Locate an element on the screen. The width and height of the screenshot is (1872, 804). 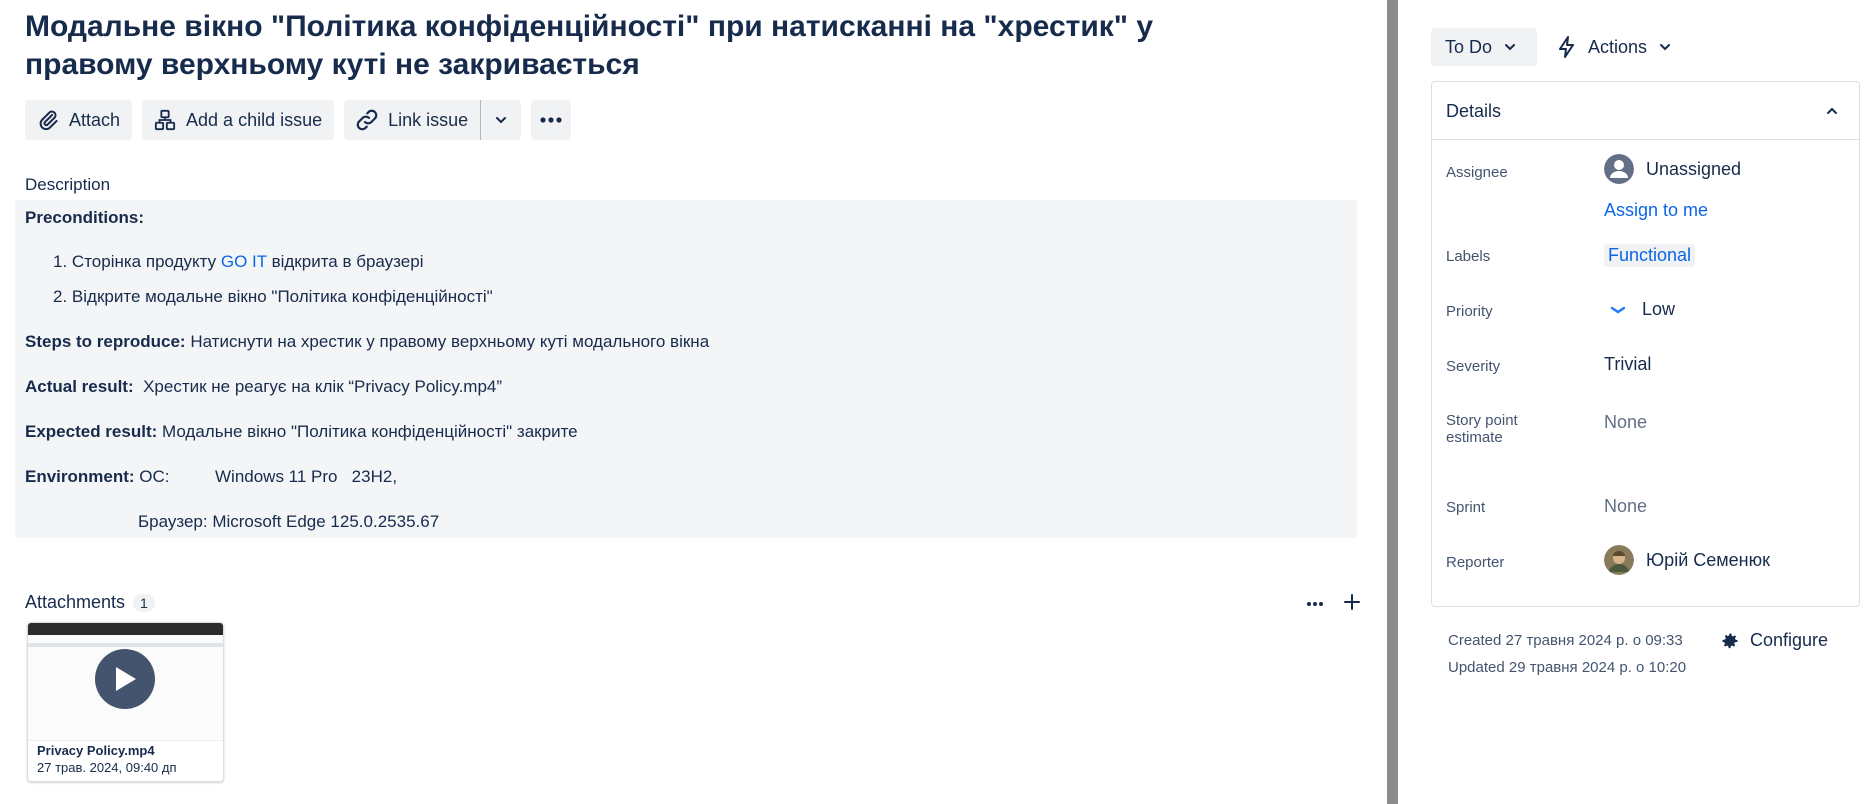
details-header: Details is located at coordinates (1645, 111).